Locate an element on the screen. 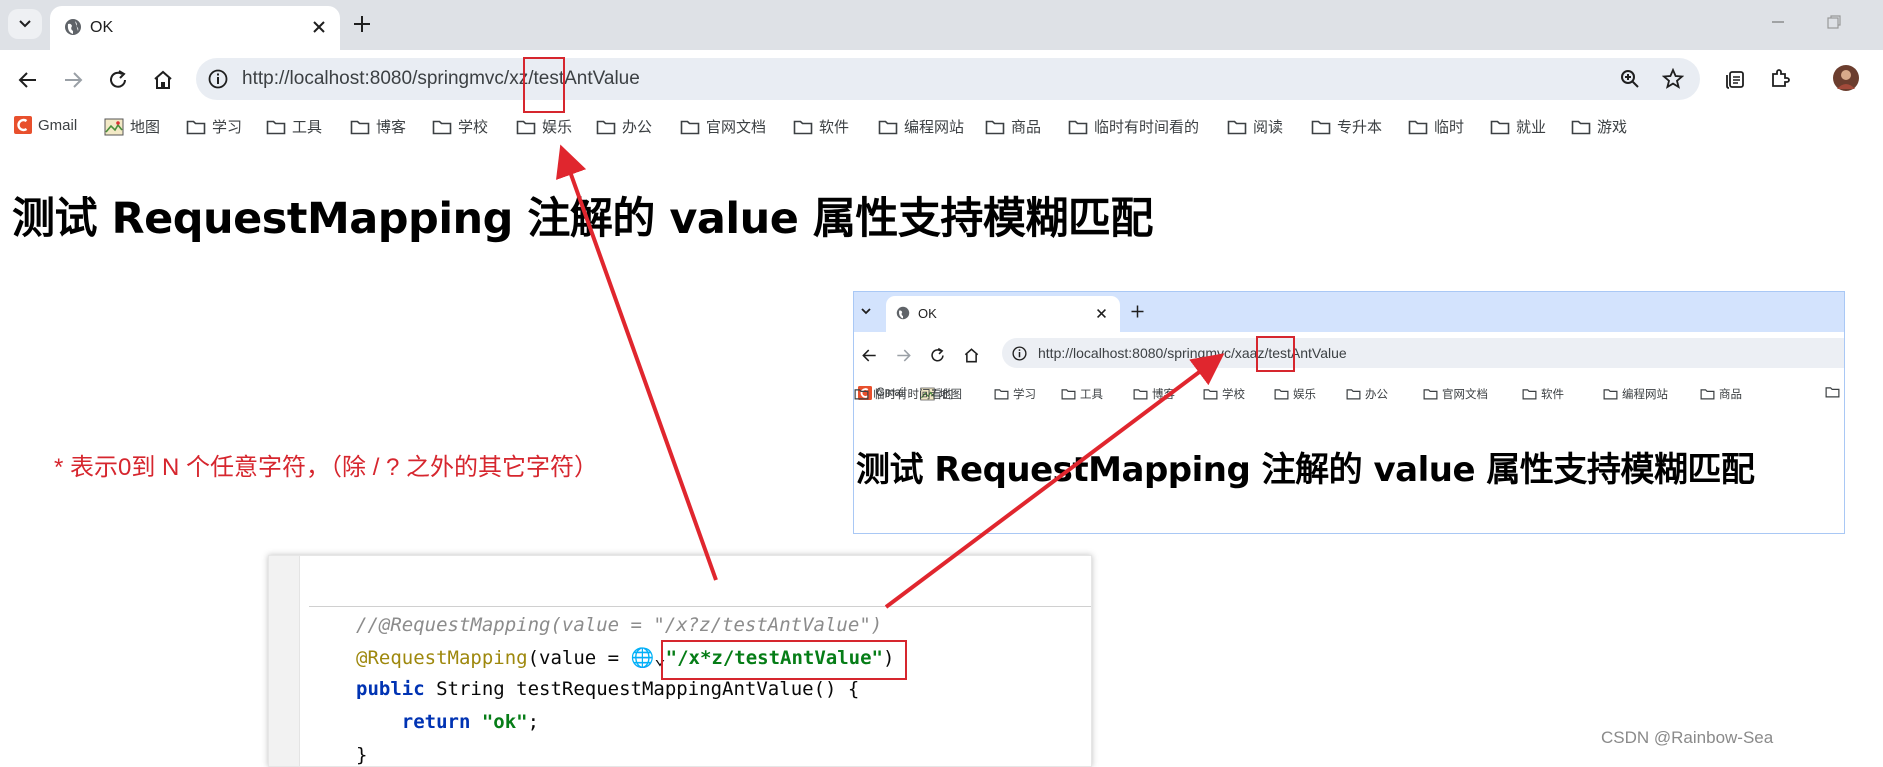  bookmark-label: 学校 is located at coordinates (473, 127).